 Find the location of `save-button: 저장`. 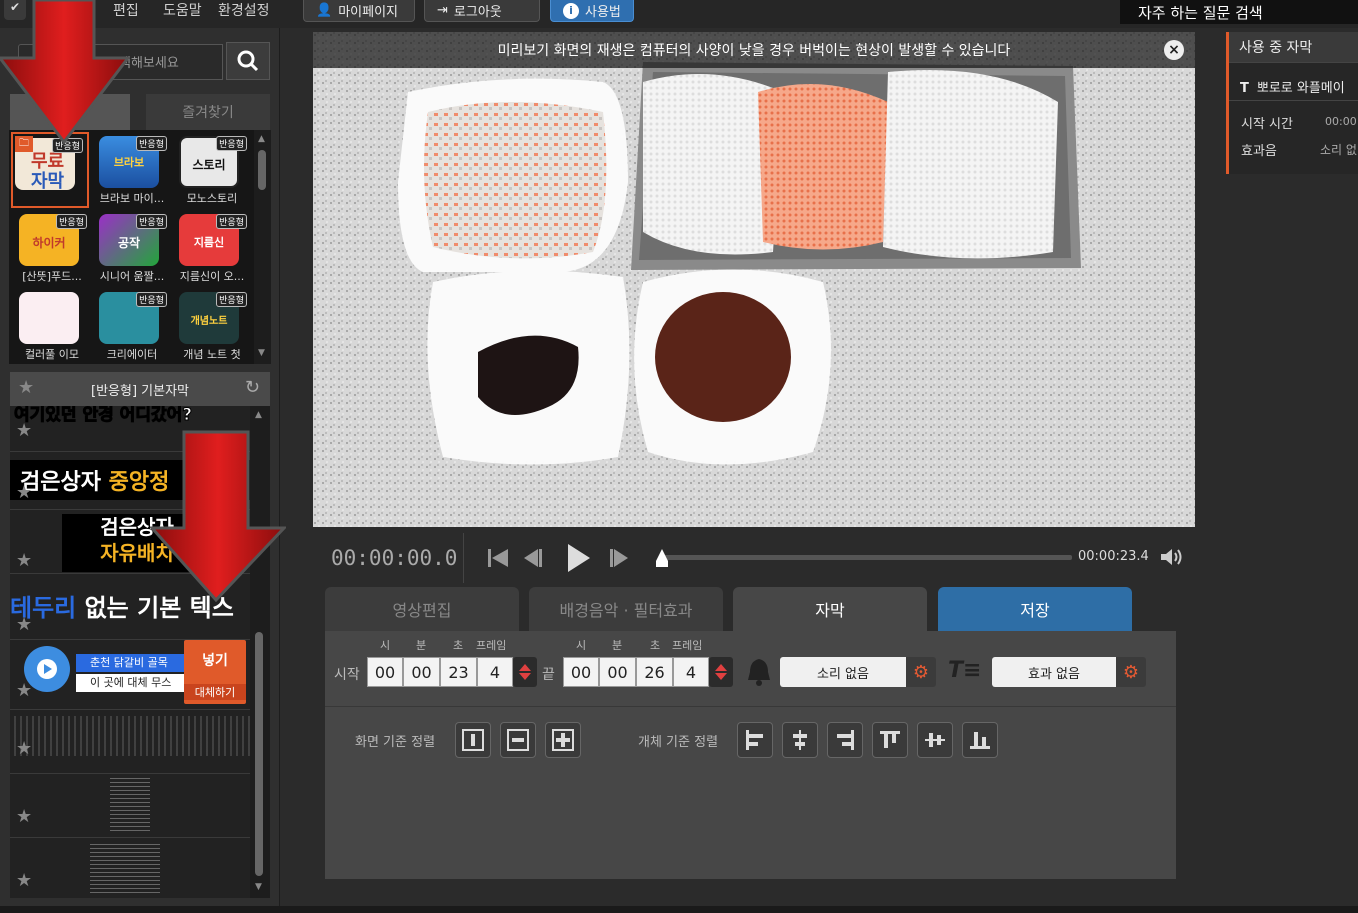

save-button: 저장 is located at coordinates (1035, 609).